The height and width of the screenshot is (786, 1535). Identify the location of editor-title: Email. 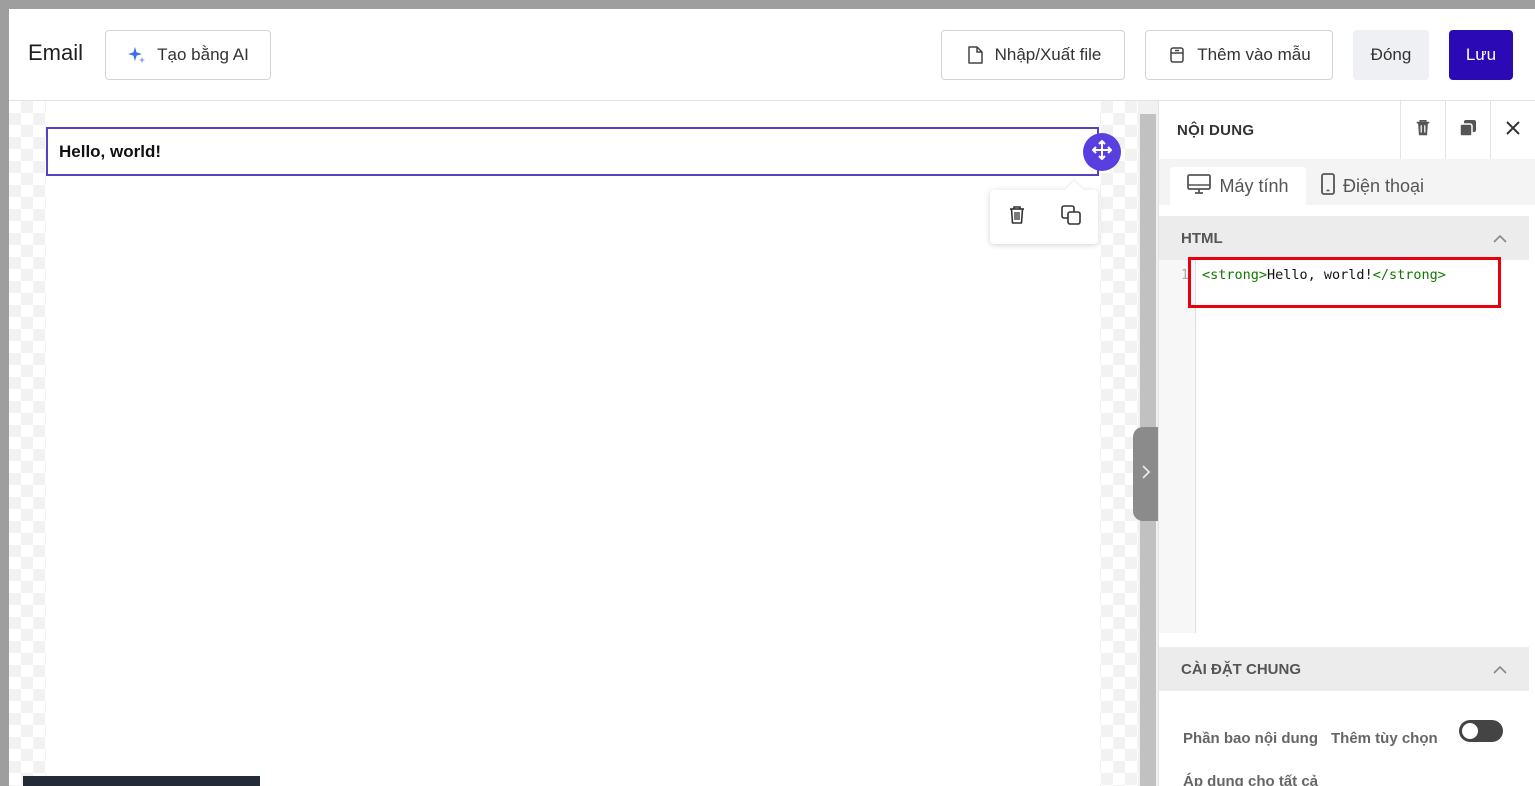
(56, 52).